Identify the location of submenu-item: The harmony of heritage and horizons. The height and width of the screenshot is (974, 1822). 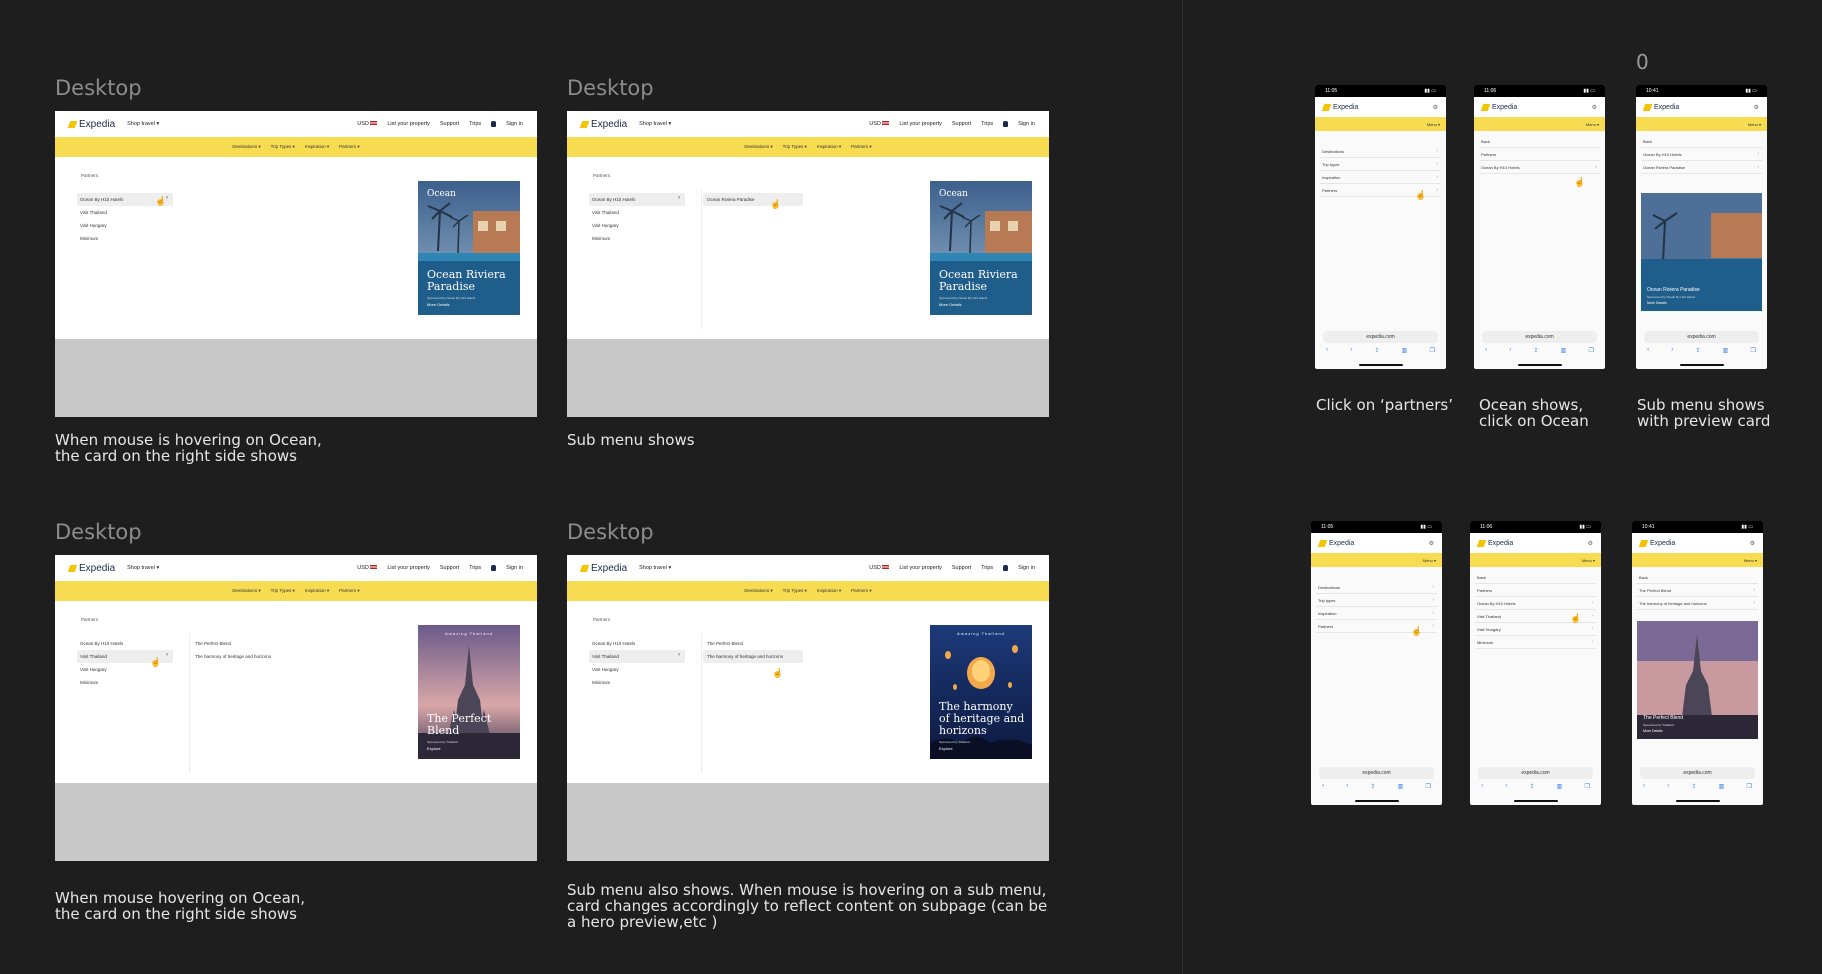
(753, 656).